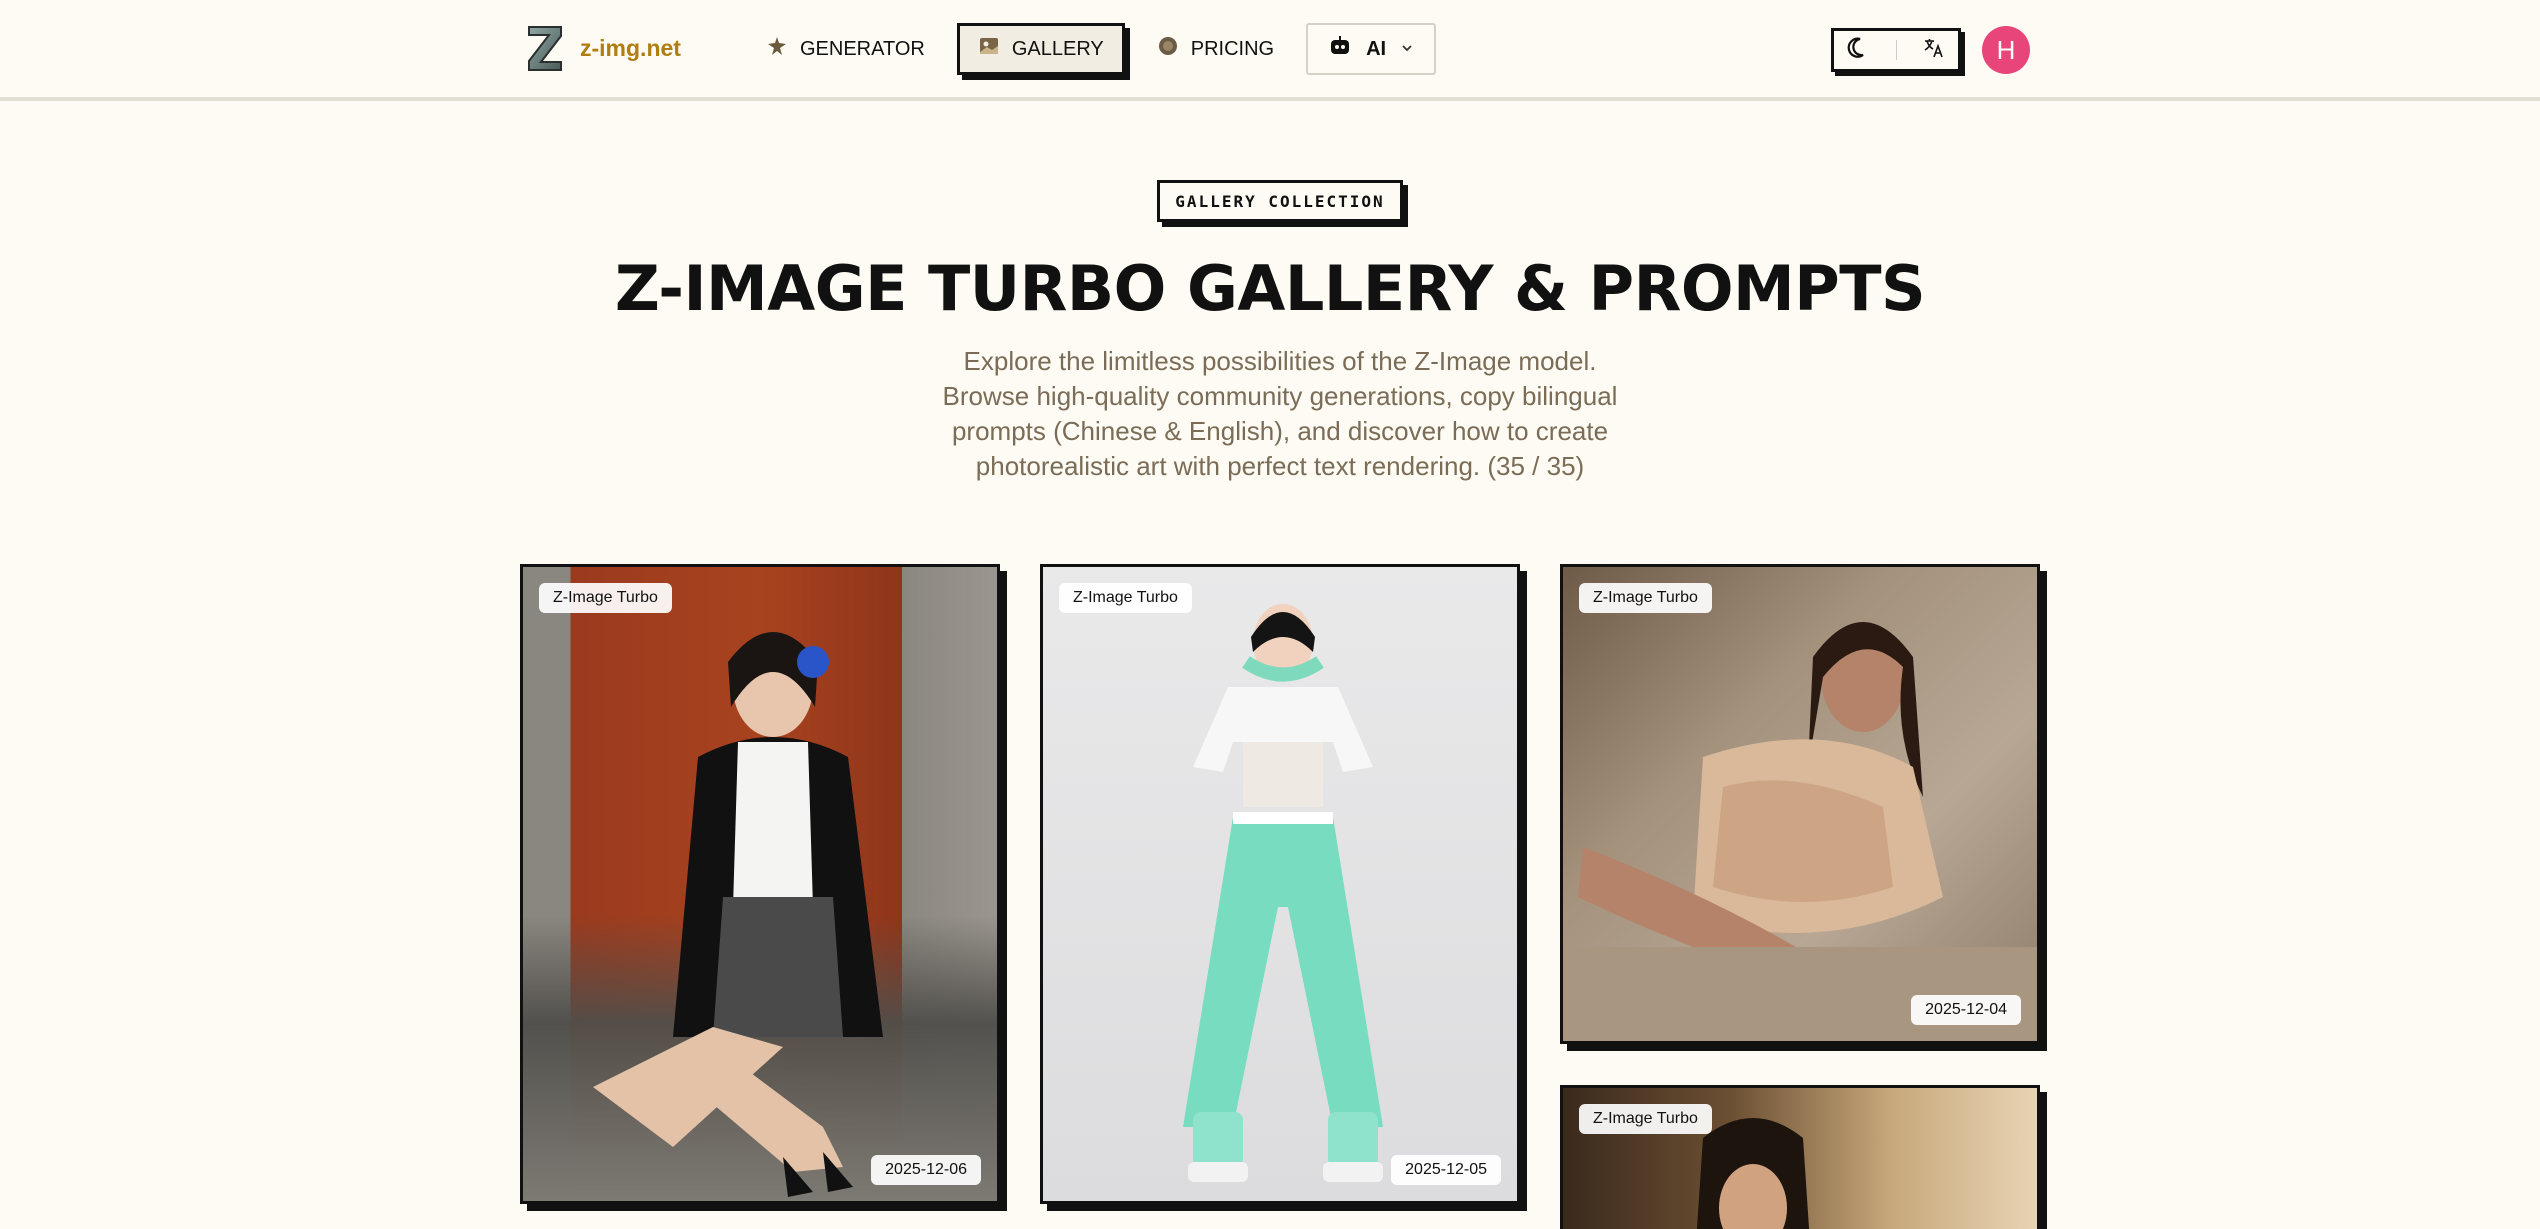 This screenshot has height=1229, width=2540. What do you see at coordinates (926, 1170) in the screenshot?
I see `date-tag: 2025-12-06` at bounding box center [926, 1170].